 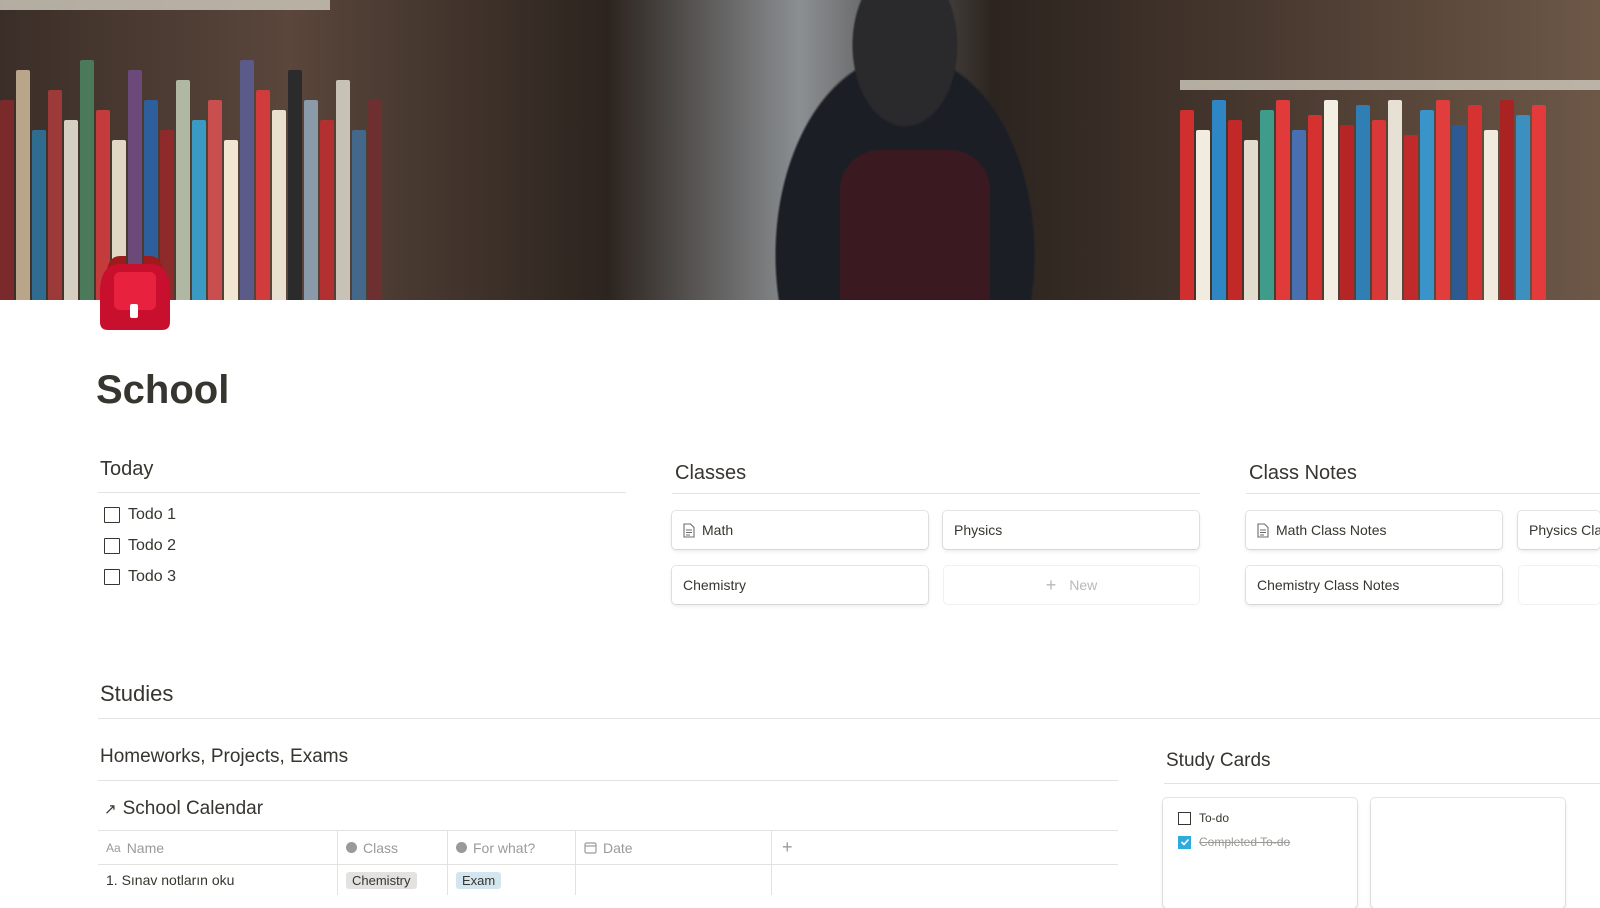 I want to click on school-calendar-link: ↗ School Calendar, so click(x=183, y=809).